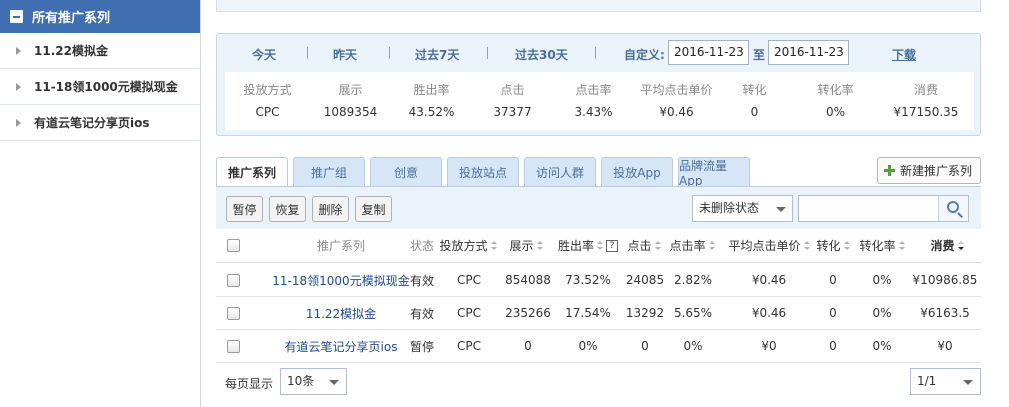 Image resolution: width=1009 pixels, height=407 pixels. What do you see at coordinates (100, 123) in the screenshot?
I see `sidebar-item-series-3: 有道云笔记分享页ios` at bounding box center [100, 123].